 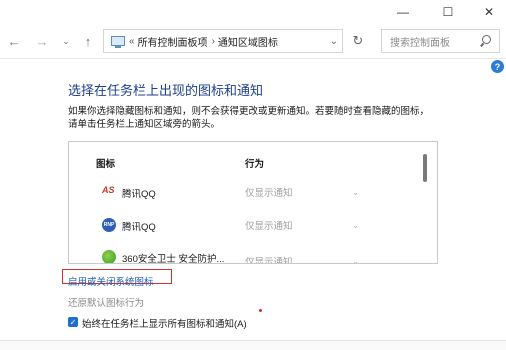 What do you see at coordinates (132, 41) in the screenshot?
I see `breadcrumb-overflow: «` at bounding box center [132, 41].